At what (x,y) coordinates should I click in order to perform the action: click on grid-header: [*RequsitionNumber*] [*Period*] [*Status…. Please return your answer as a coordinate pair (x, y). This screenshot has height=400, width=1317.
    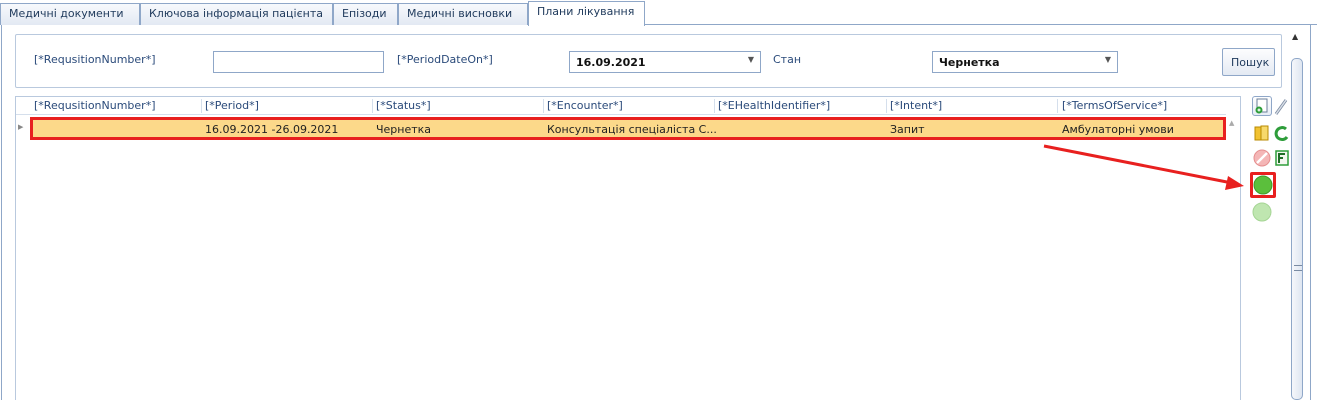
    Looking at the image, I should click on (621, 106).